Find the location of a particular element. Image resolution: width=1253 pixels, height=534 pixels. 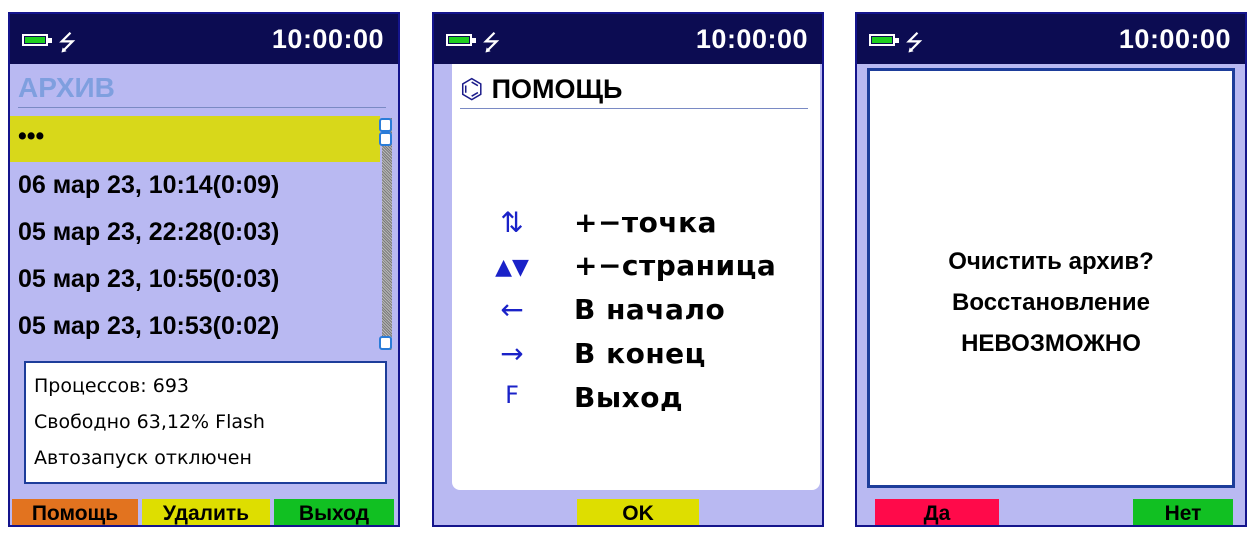

lifebuoy-icon: ⌬ is located at coordinates (472, 89).